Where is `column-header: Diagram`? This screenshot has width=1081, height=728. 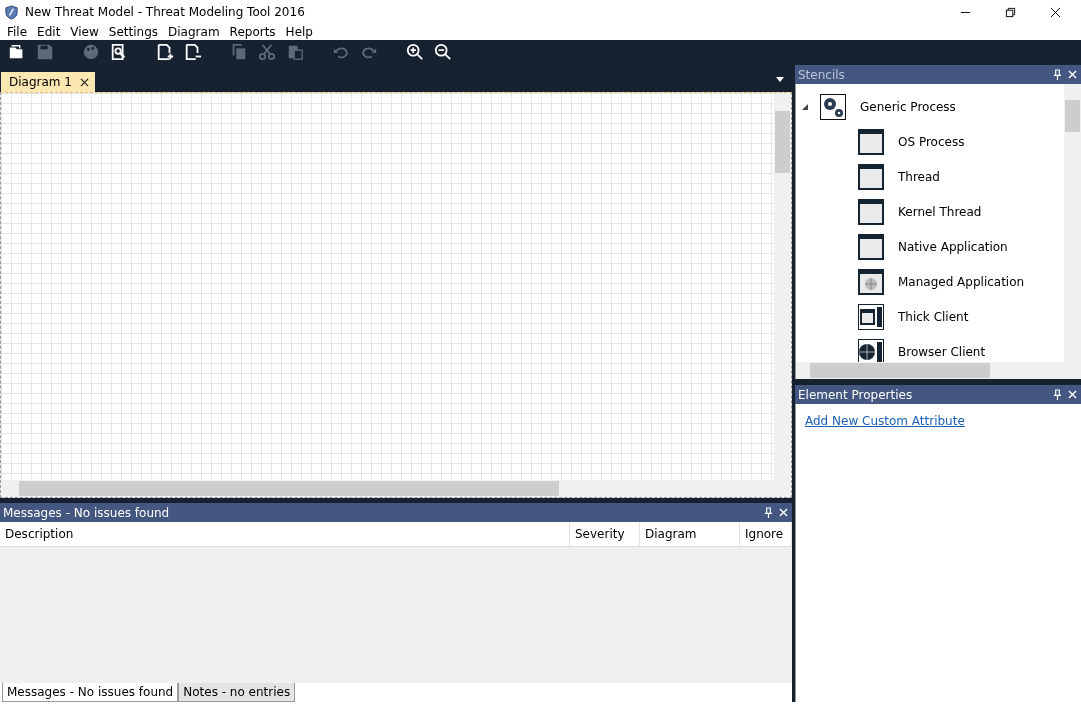 column-header: Diagram is located at coordinates (690, 534).